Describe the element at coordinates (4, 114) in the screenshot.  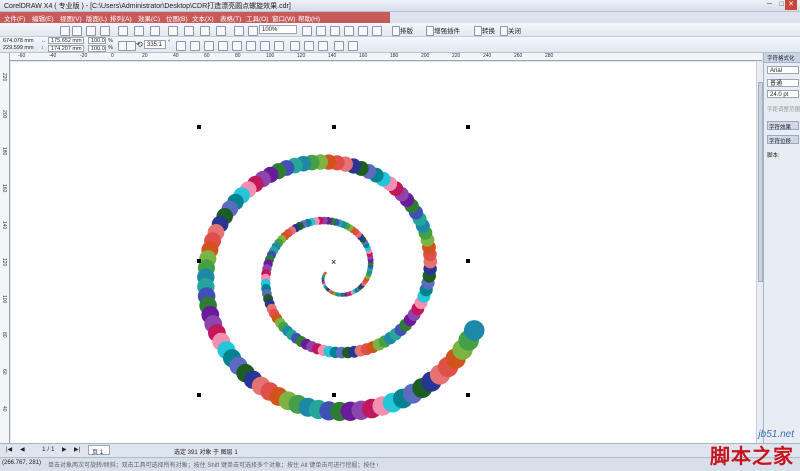
I see `ruler-label: 200` at that location.